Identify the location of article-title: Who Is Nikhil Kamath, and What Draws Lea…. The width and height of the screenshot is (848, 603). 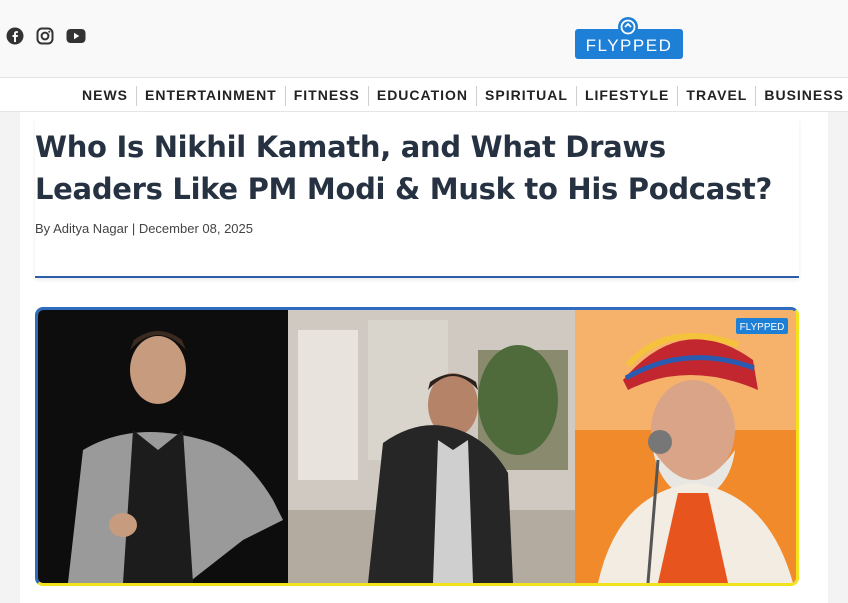
(404, 168).